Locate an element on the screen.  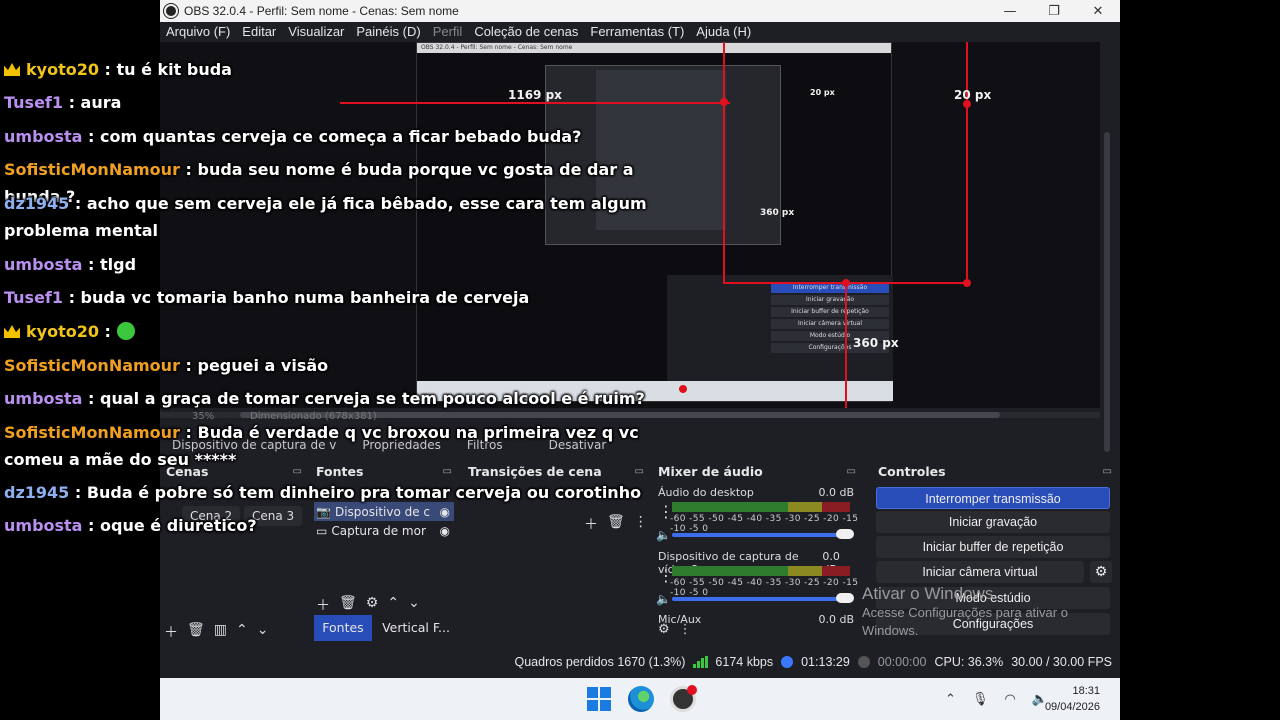
wifi-icon: ◠ is located at coordinates (1009, 699).